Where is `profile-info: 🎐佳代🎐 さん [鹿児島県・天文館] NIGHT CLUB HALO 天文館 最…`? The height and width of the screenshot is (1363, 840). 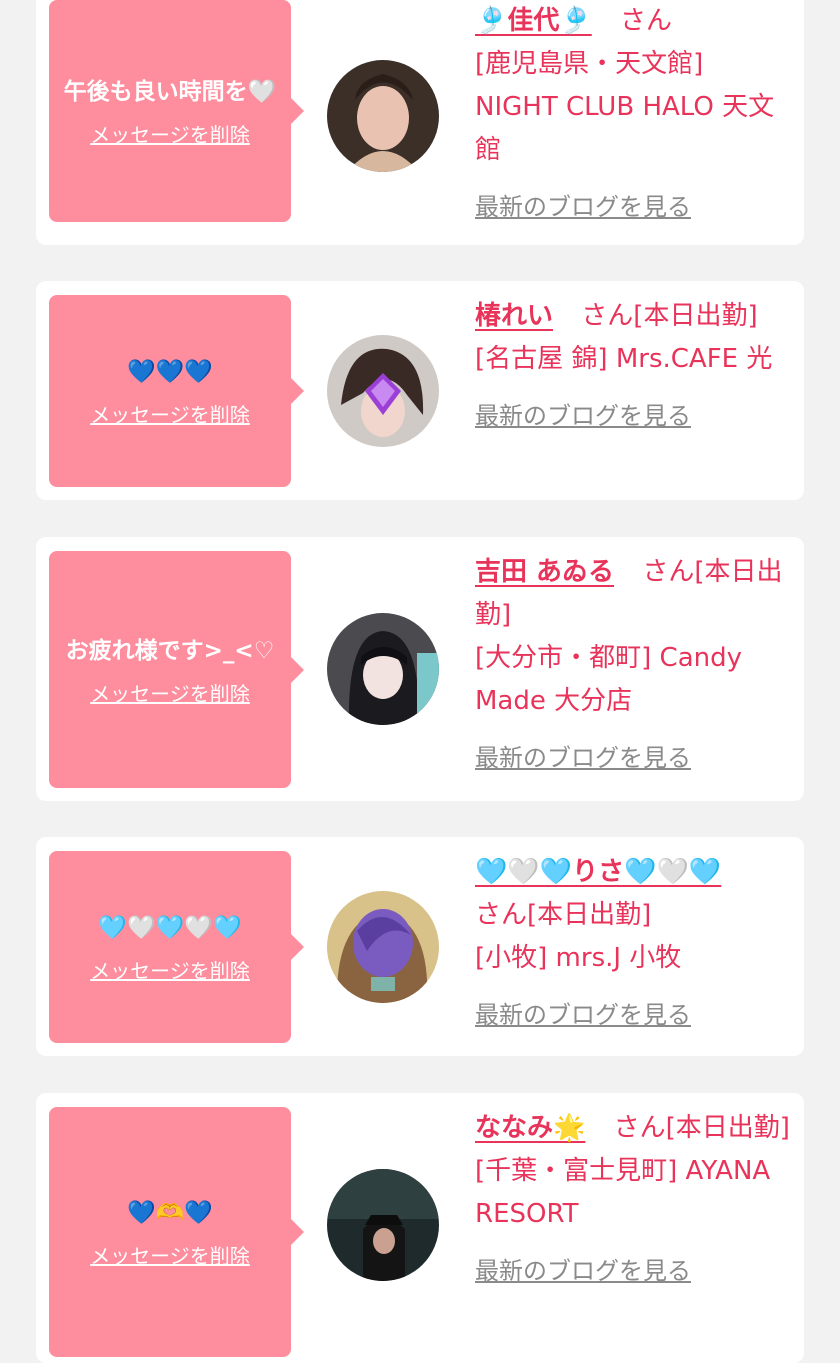
profile-info: 🎐佳代🎐 さん [鹿児島県・天文館] NIGHT CLUB HALO 天文館 最… is located at coordinates (634, 114).